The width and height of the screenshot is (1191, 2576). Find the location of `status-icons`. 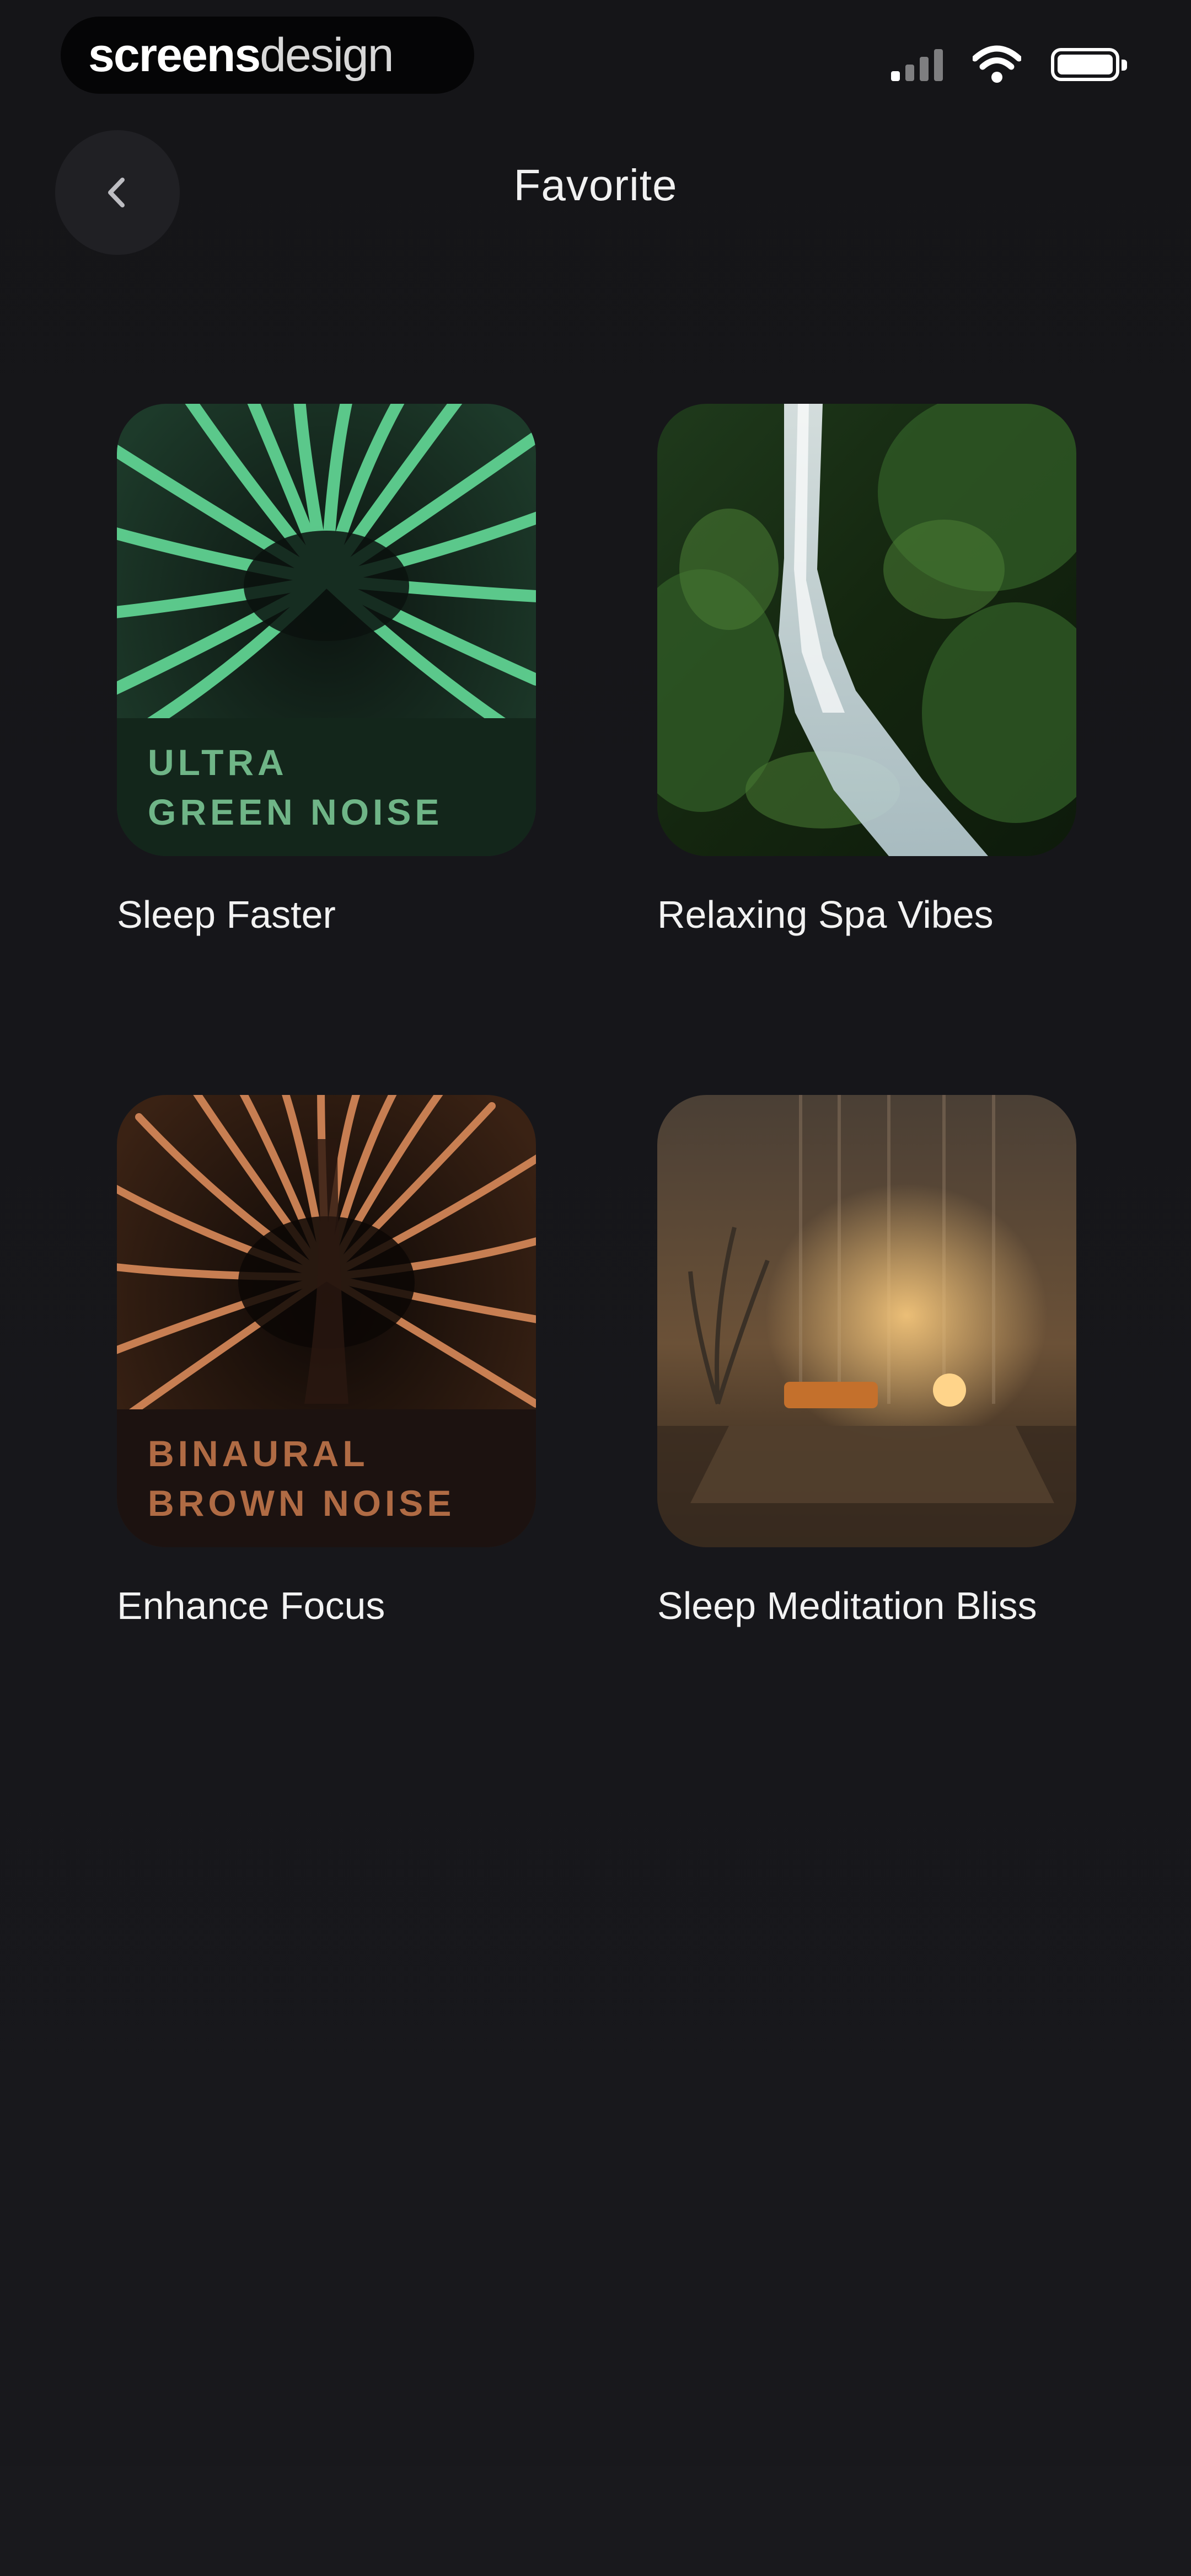

status-icons is located at coordinates (1009, 64).